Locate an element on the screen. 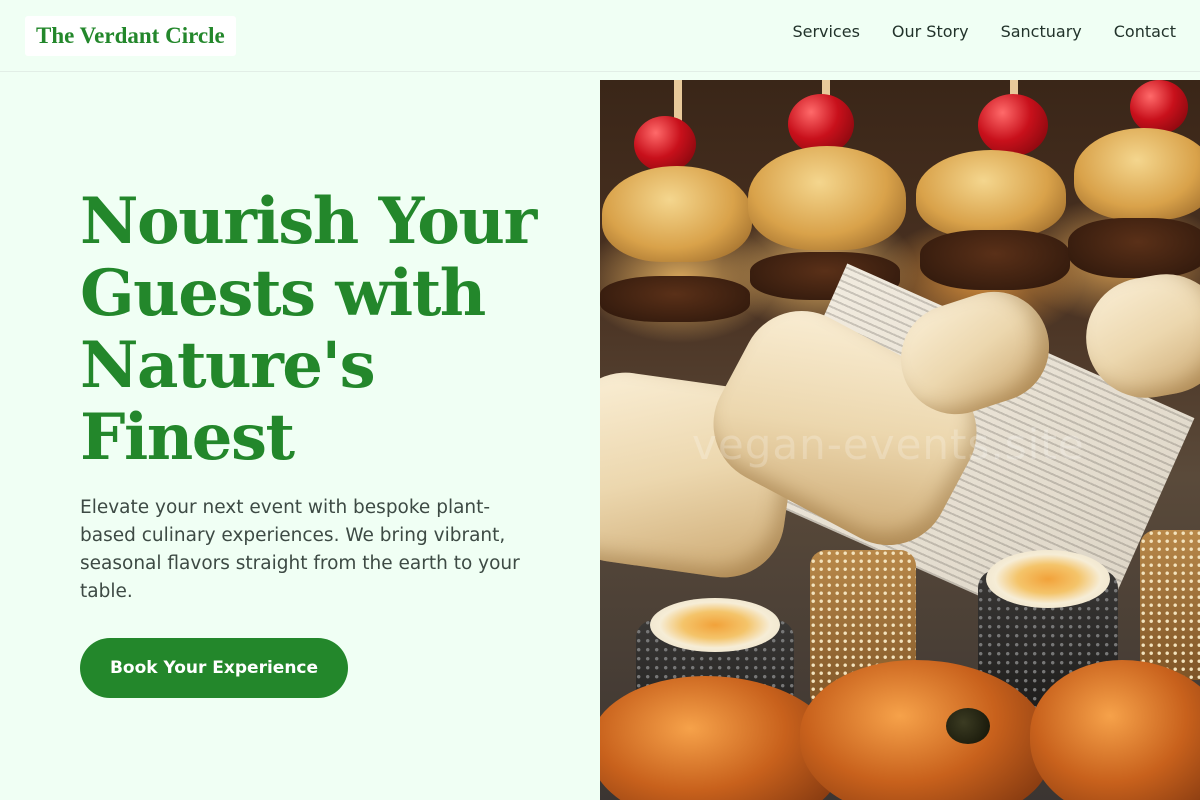 Image resolution: width=1200 pixels, height=800 pixels. nav-link-services: Services is located at coordinates (825, 31).